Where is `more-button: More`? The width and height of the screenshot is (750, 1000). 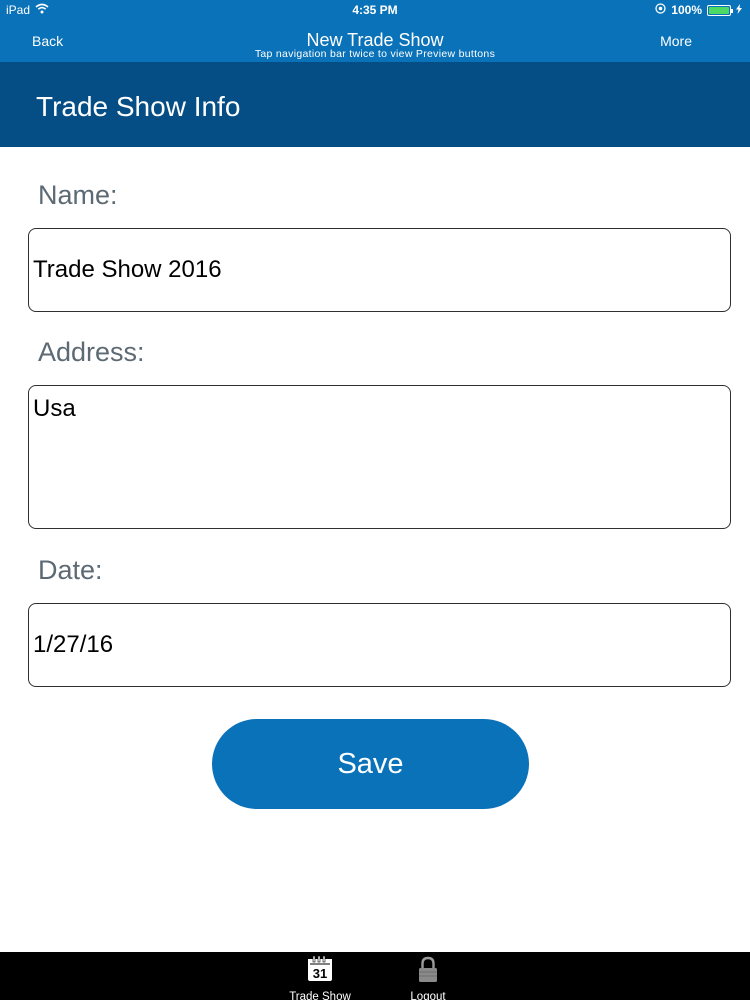 more-button: More is located at coordinates (676, 41).